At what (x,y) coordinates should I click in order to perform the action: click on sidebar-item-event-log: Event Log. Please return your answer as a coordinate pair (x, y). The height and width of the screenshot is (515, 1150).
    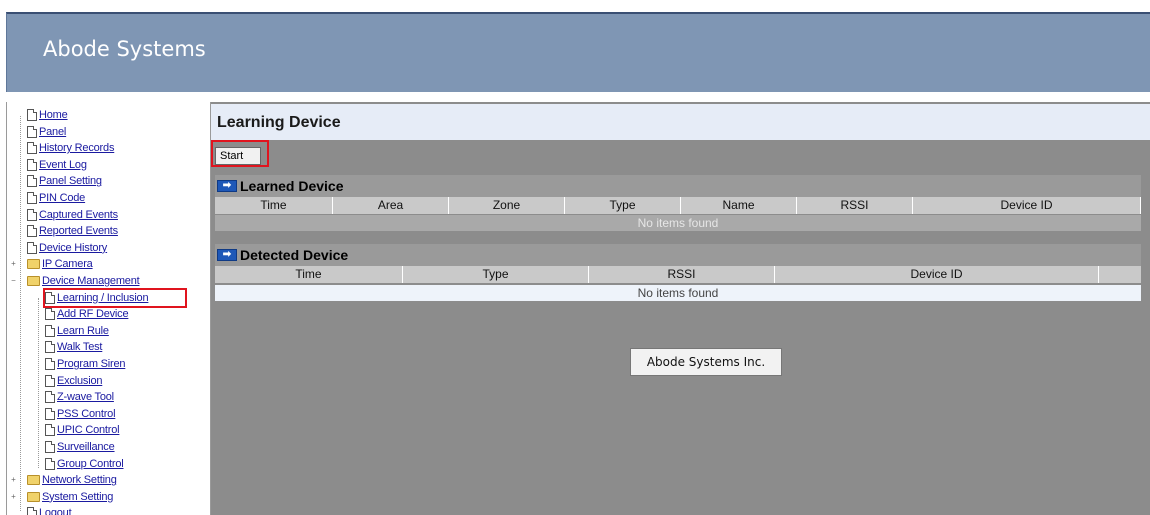
    Looking at the image, I should click on (57, 165).